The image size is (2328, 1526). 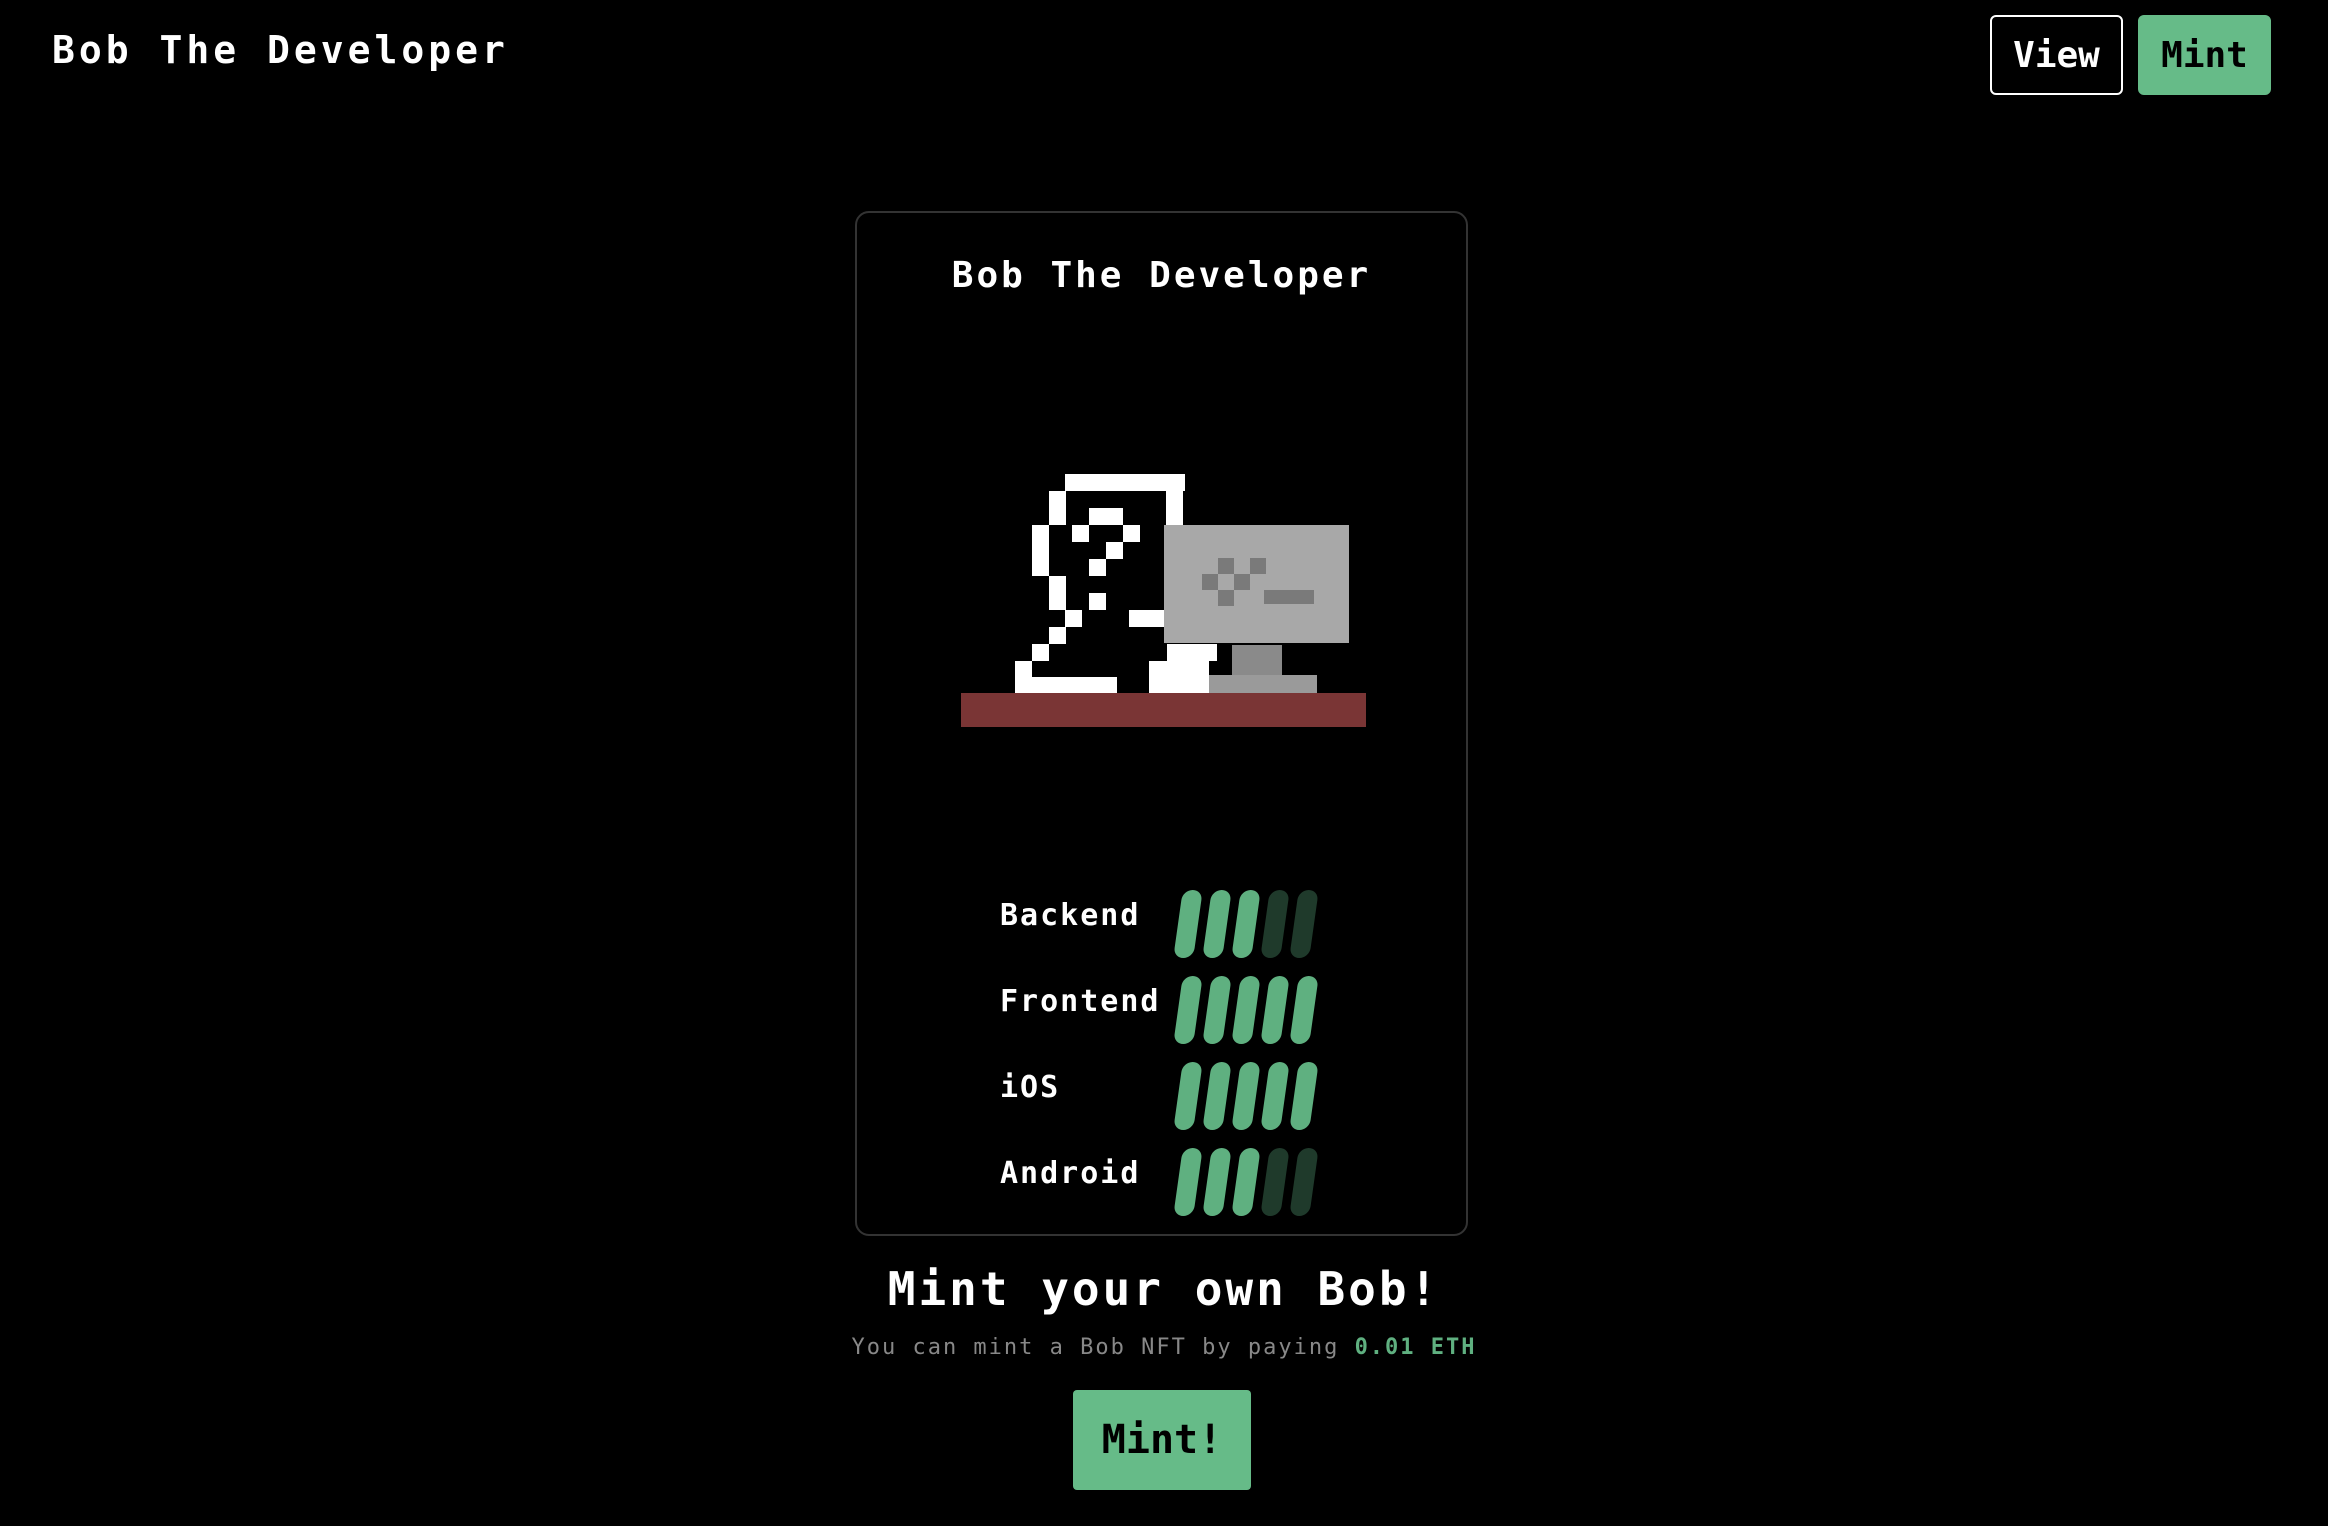 I want to click on desk-shape, so click(x=1163, y=710).